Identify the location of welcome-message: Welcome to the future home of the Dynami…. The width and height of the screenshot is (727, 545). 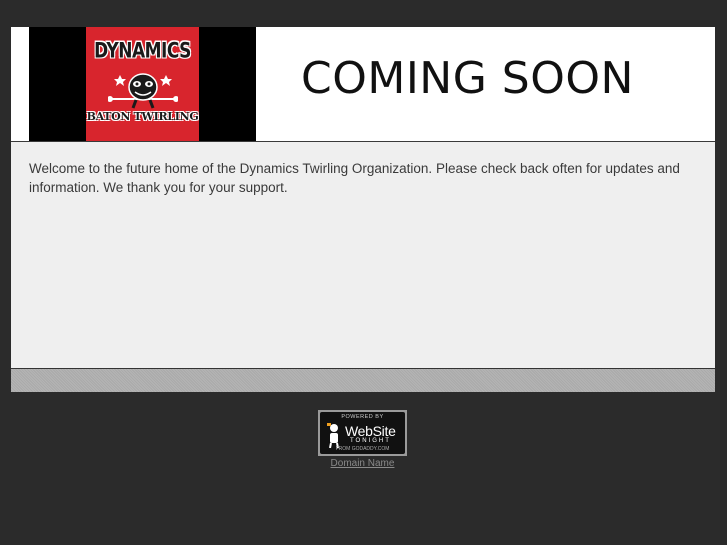
(354, 178).